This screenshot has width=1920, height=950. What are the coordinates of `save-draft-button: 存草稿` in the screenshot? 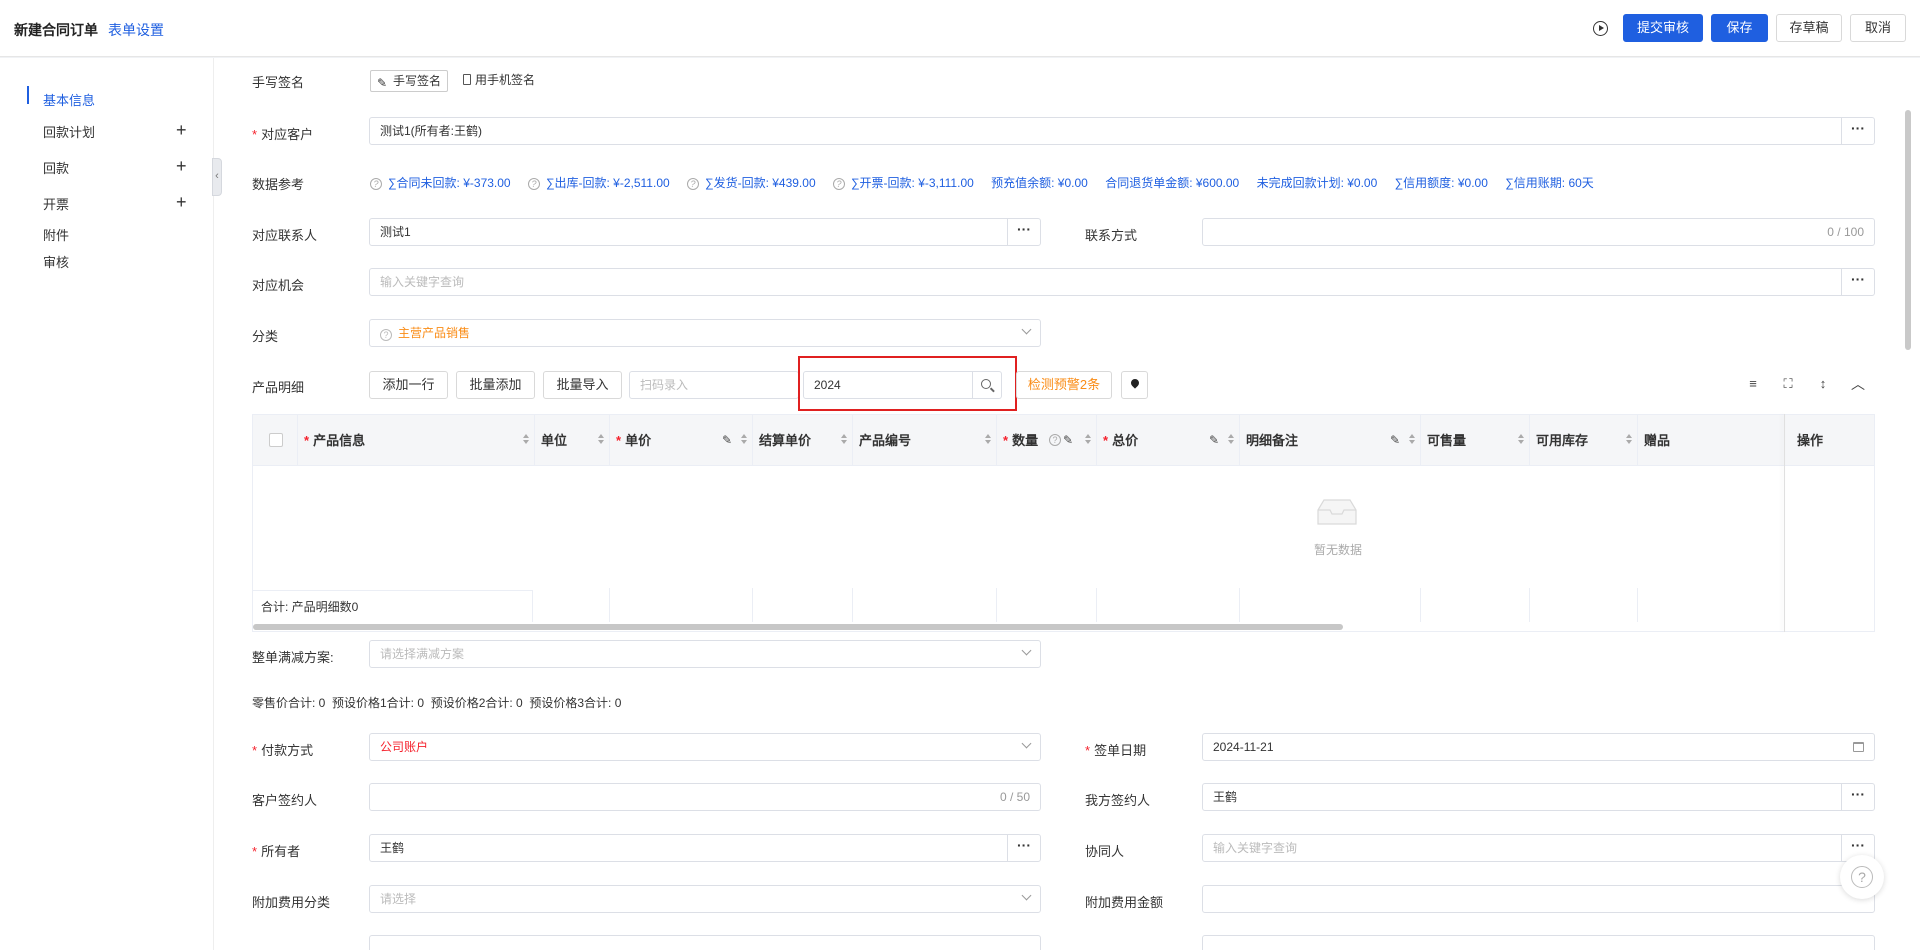 It's located at (1809, 28).